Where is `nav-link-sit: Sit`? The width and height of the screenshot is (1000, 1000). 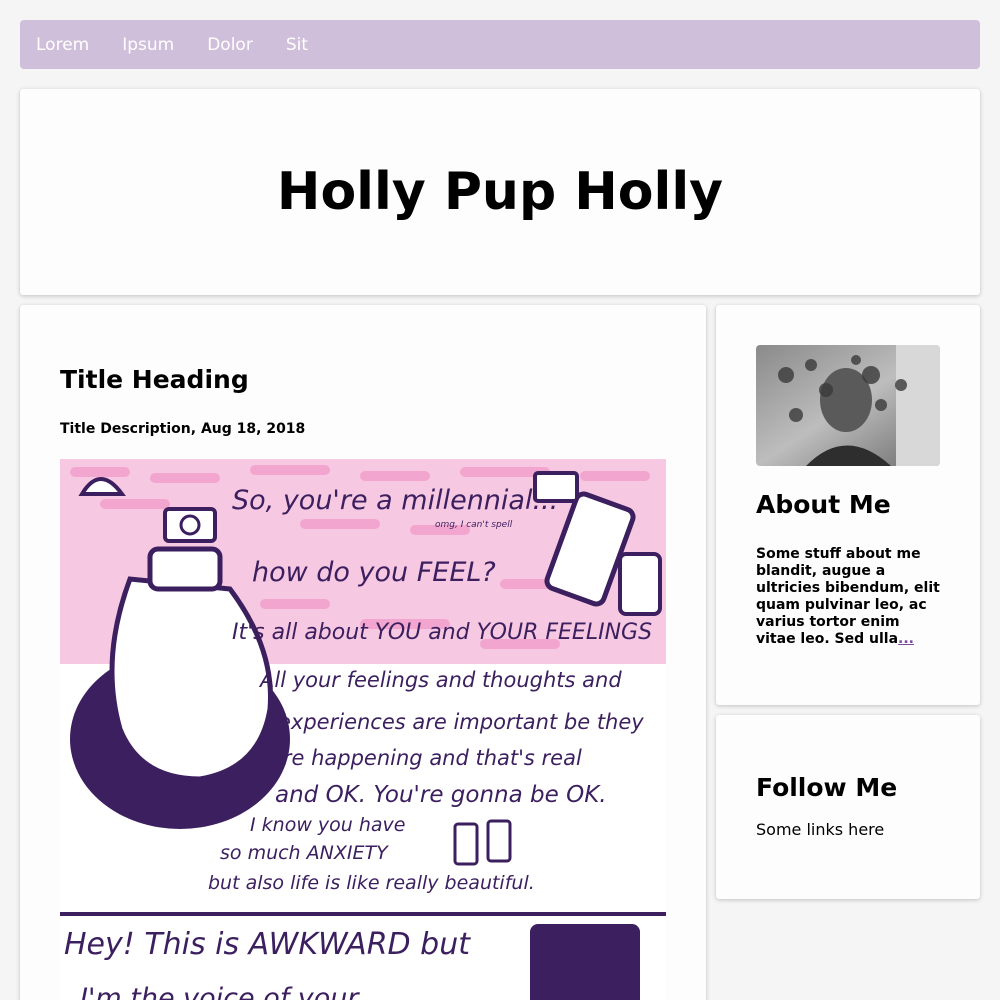 nav-link-sit: Sit is located at coordinates (297, 45).